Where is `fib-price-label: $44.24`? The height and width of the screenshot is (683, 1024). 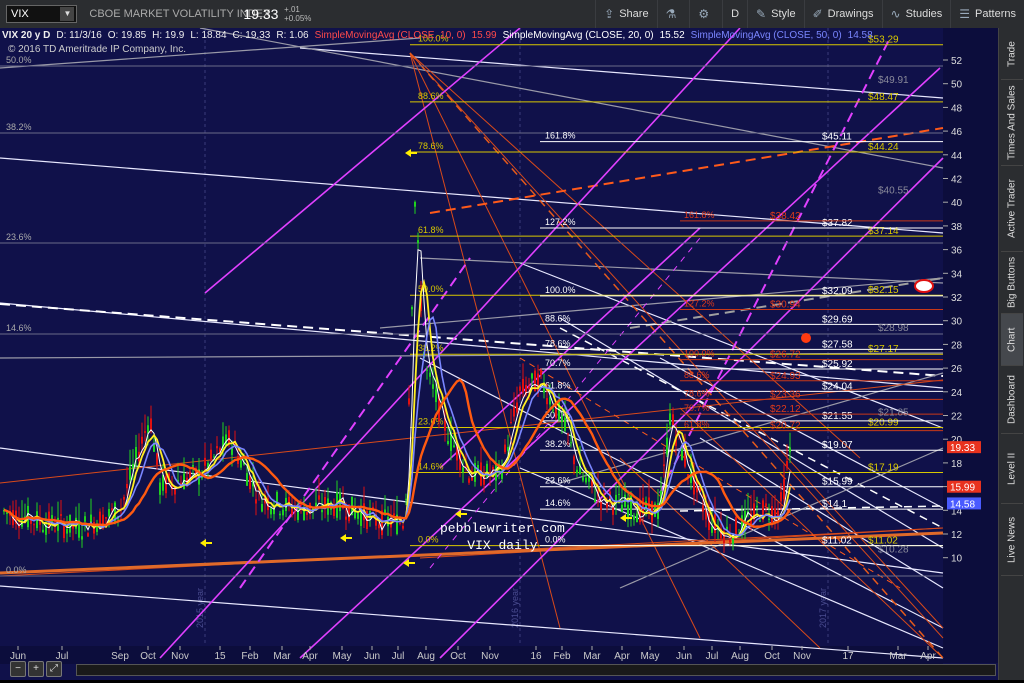
fib-price-label: $44.24 is located at coordinates (883, 147).